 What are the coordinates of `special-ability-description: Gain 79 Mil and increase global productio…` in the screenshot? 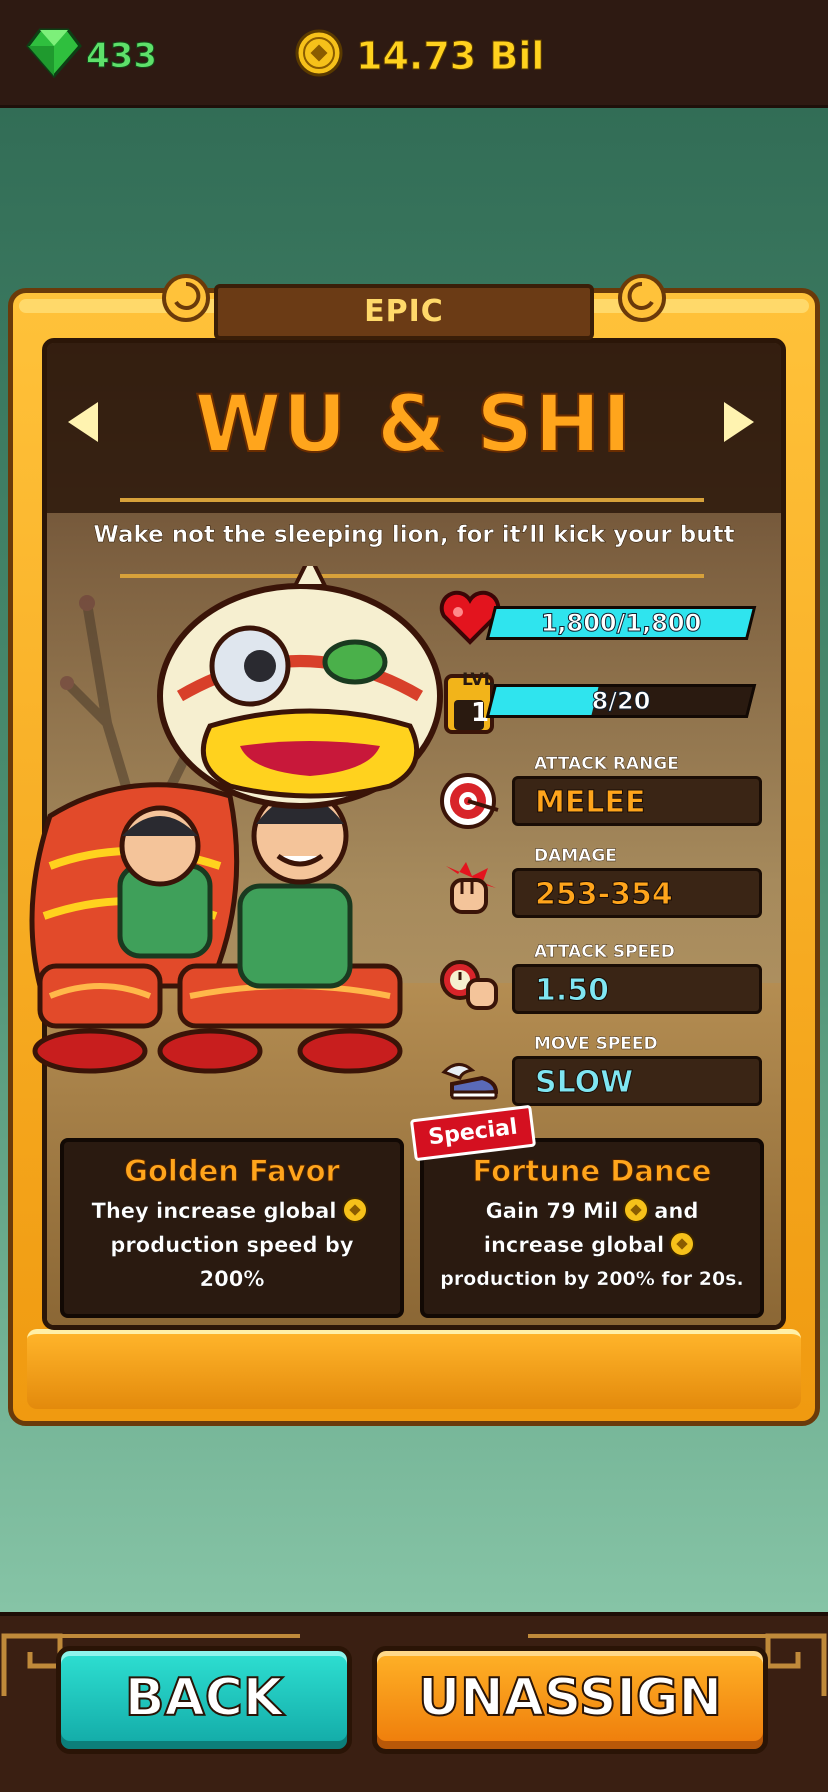 It's located at (592, 1245).